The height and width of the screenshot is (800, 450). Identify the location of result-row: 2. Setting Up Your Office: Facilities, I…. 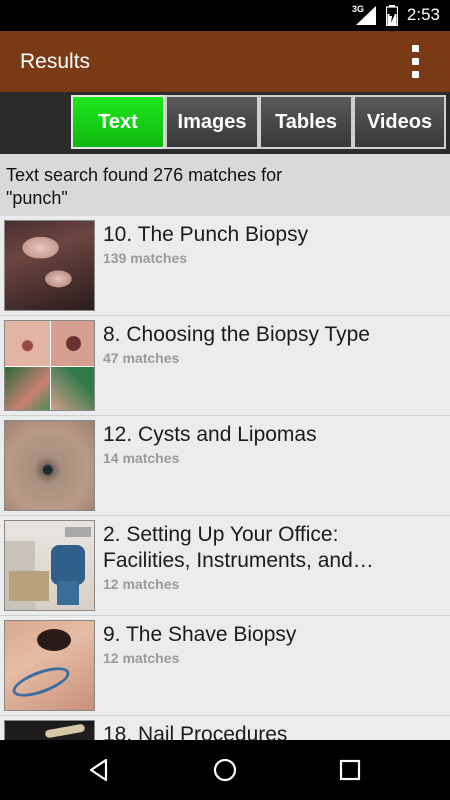
(225, 566).